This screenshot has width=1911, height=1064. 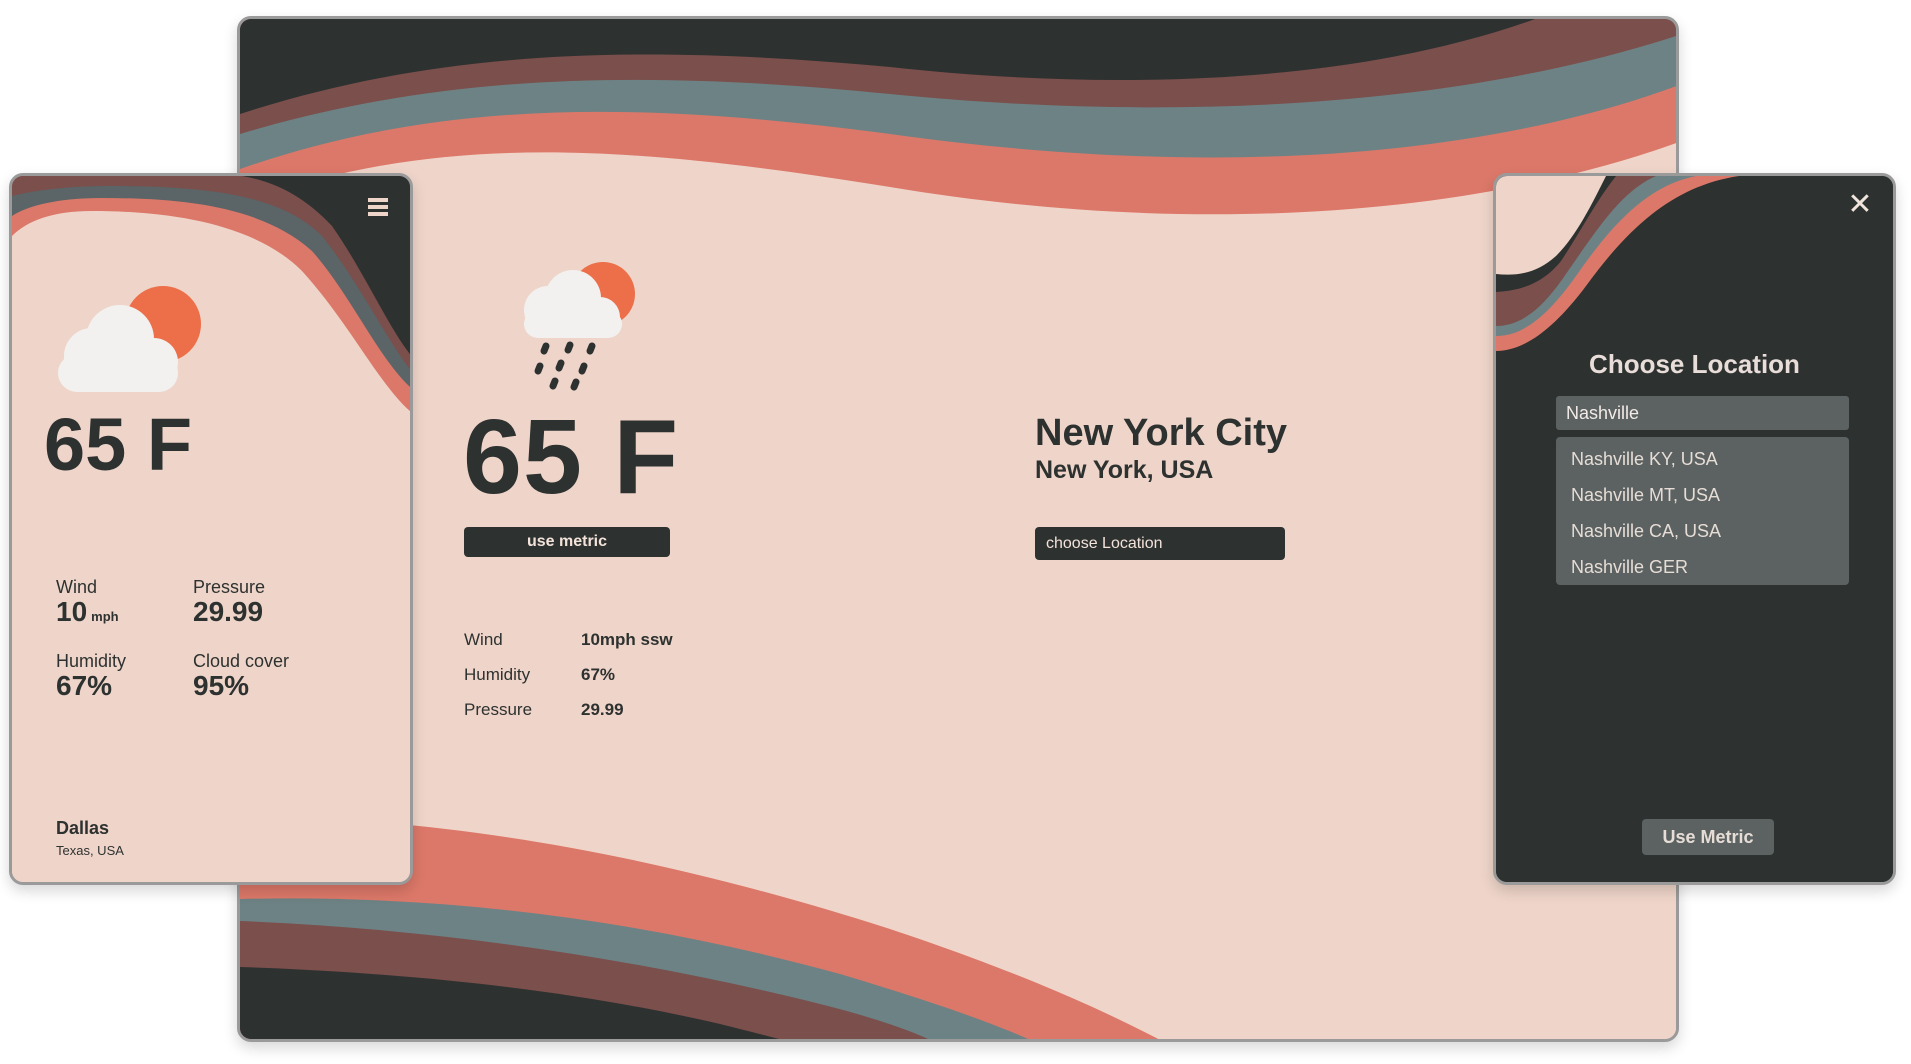 What do you see at coordinates (1694, 364) in the screenshot?
I see `panel-title: Choose Location` at bounding box center [1694, 364].